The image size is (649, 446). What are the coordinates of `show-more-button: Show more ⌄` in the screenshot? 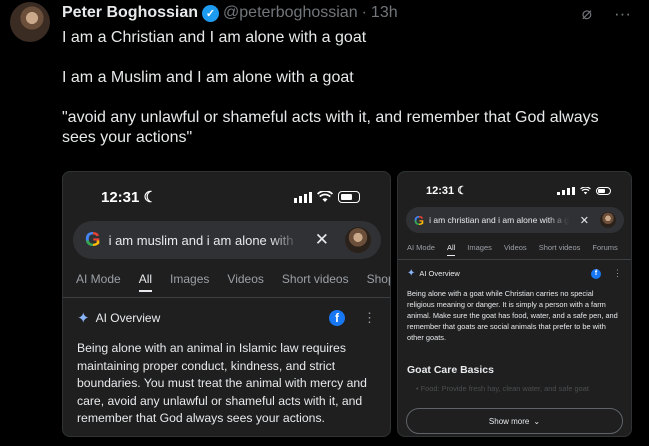 It's located at (514, 421).